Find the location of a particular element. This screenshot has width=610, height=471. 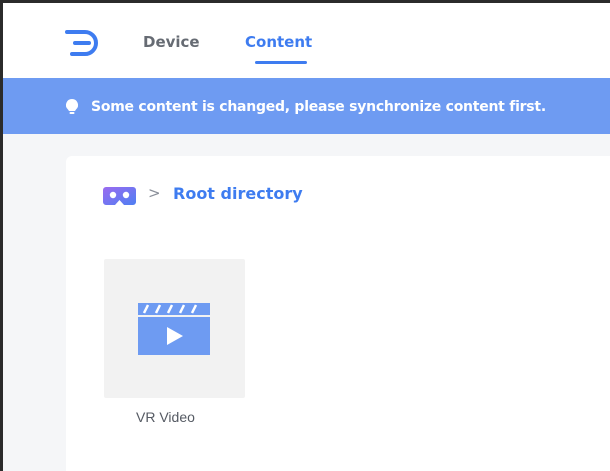

video-clapperboard-icon is located at coordinates (174, 329).